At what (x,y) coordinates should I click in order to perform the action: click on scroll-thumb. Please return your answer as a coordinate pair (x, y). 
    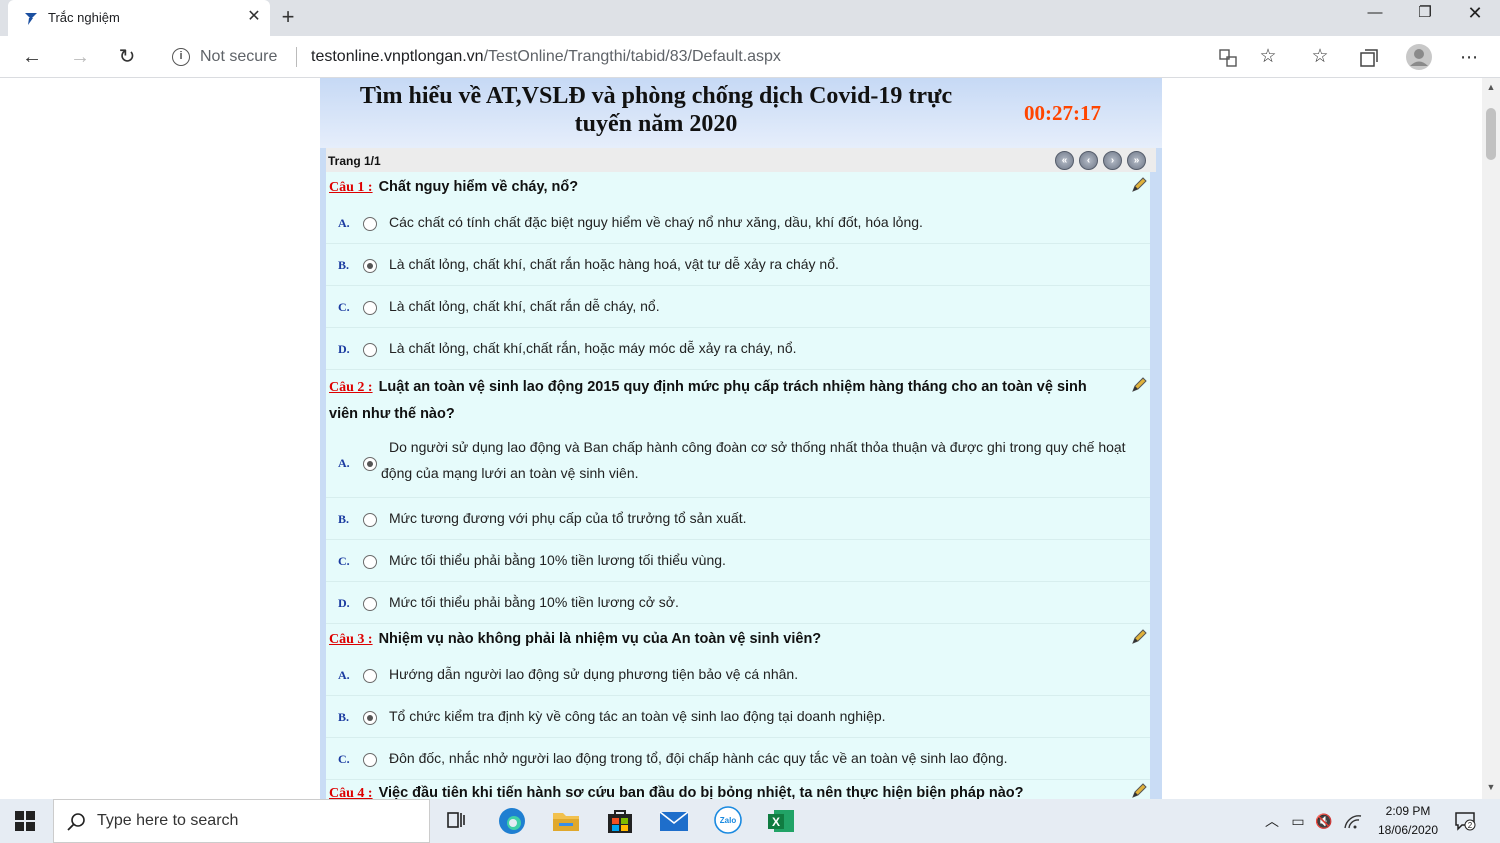
    Looking at the image, I should click on (1491, 134).